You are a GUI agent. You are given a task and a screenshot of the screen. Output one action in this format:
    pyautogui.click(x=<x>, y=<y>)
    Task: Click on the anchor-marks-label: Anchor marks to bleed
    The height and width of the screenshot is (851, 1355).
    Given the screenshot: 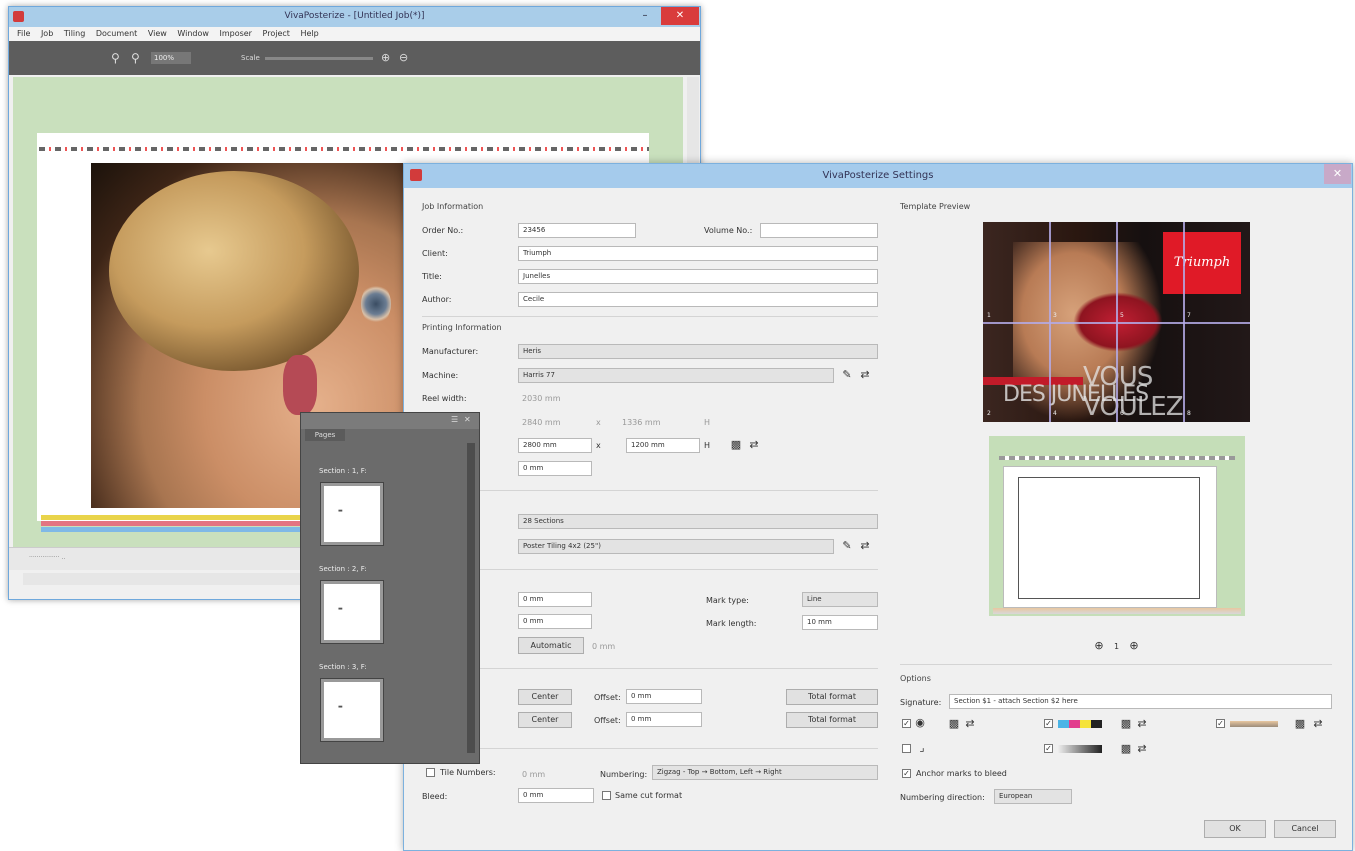 What is the action you would take?
    pyautogui.click(x=961, y=773)
    